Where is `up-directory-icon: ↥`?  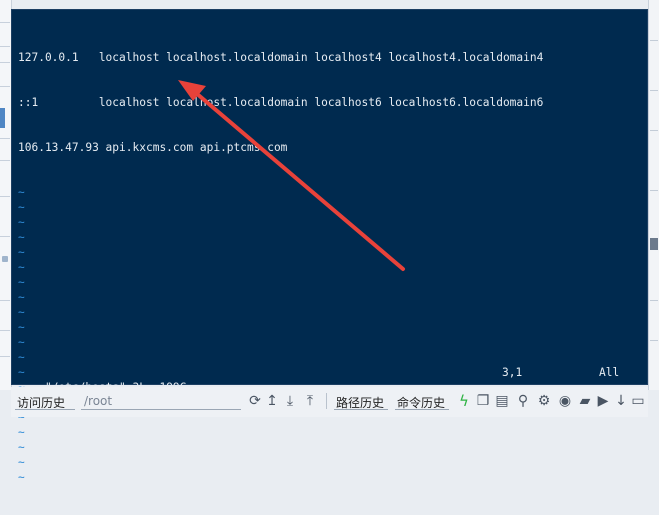 up-directory-icon: ↥ is located at coordinates (272, 401).